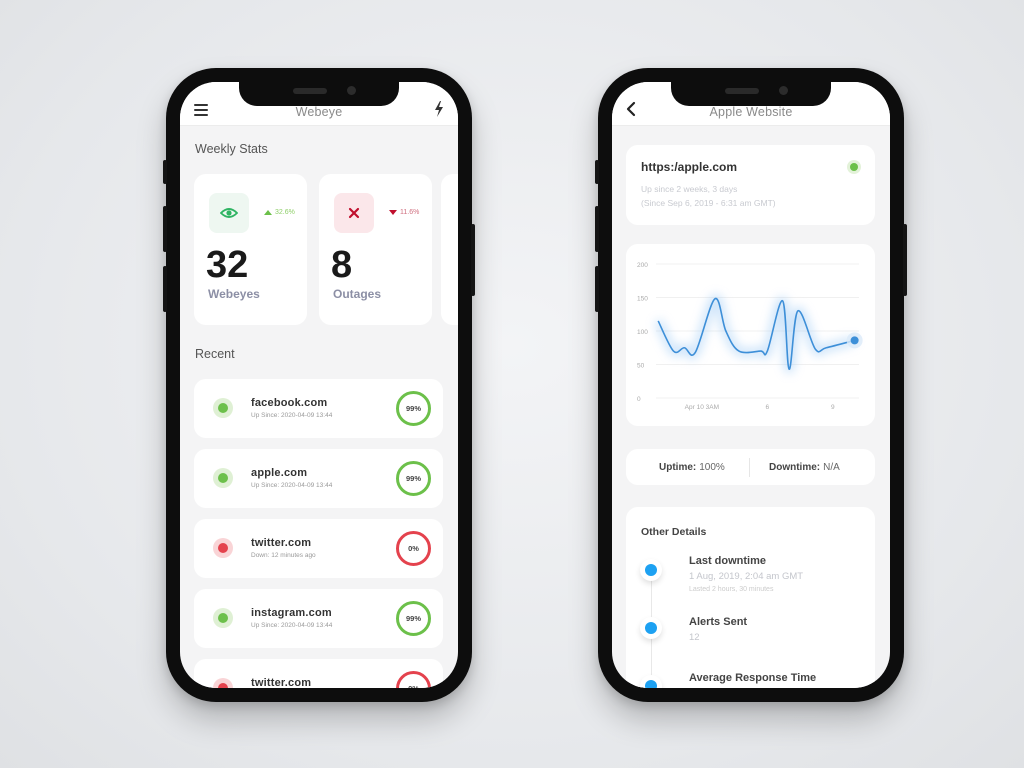  I want to click on weekly-stats-heading: Weekly Stats, so click(231, 149).